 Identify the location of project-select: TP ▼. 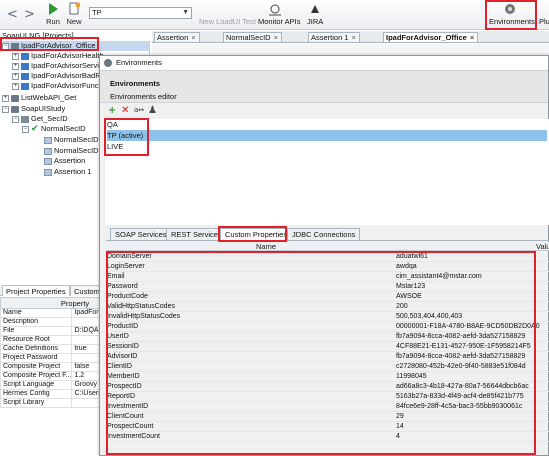
(140, 13).